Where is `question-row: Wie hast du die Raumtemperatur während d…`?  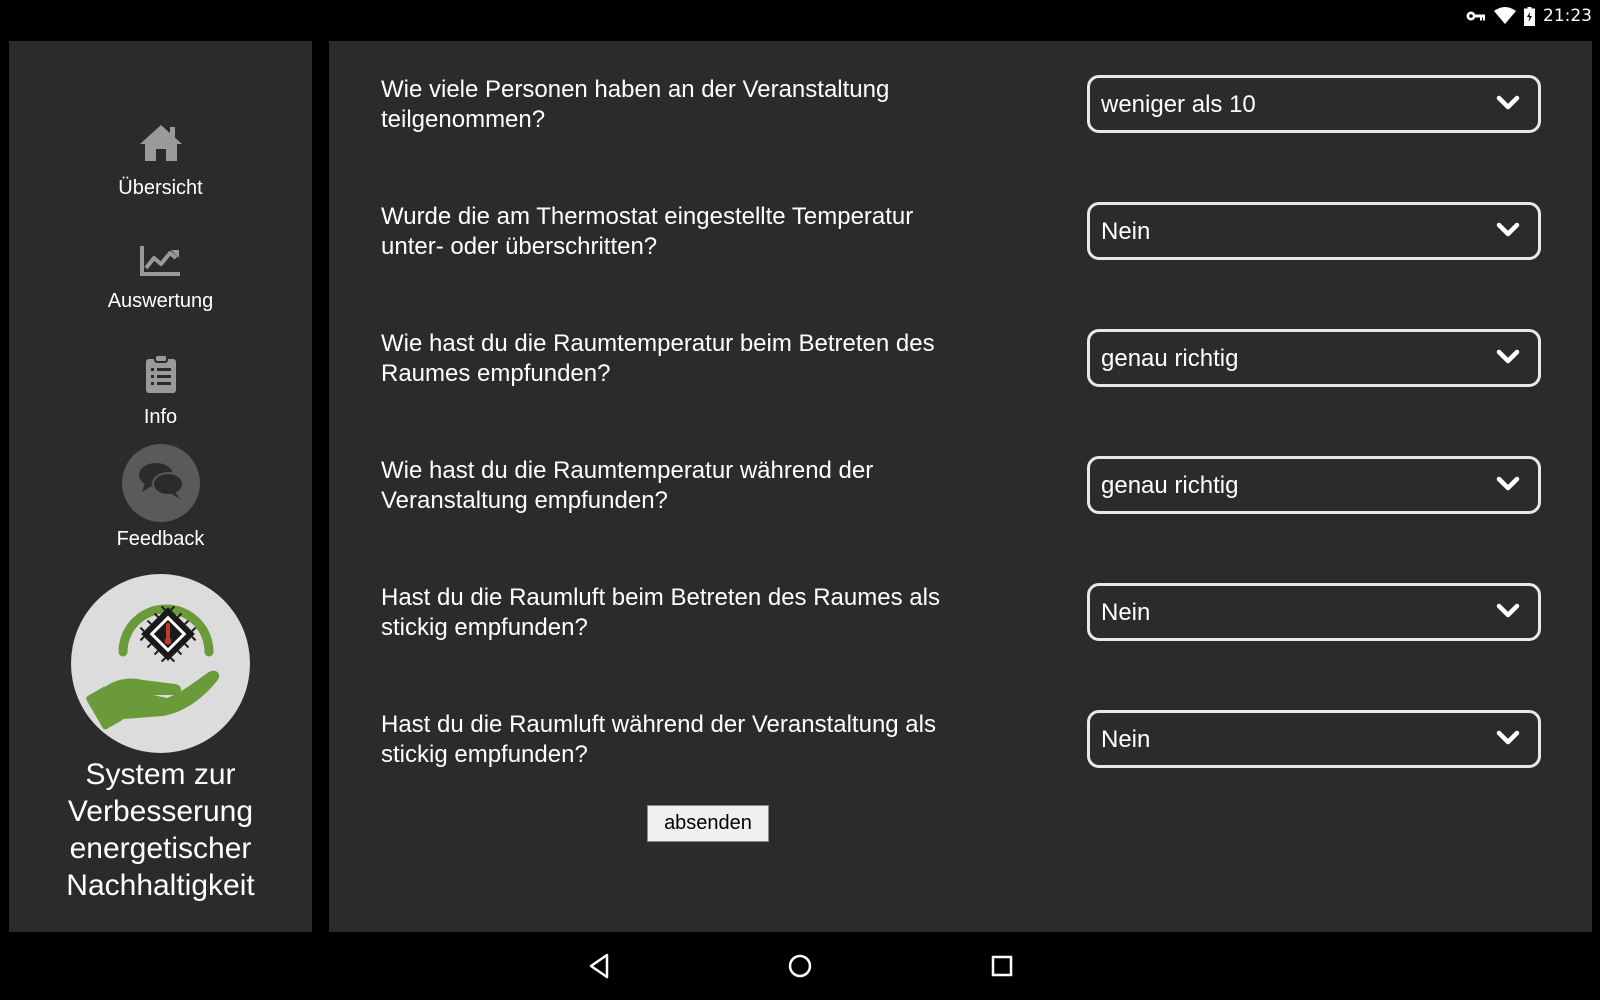
question-row: Wie hast du die Raumtemperatur während d… is located at coordinates (960, 485).